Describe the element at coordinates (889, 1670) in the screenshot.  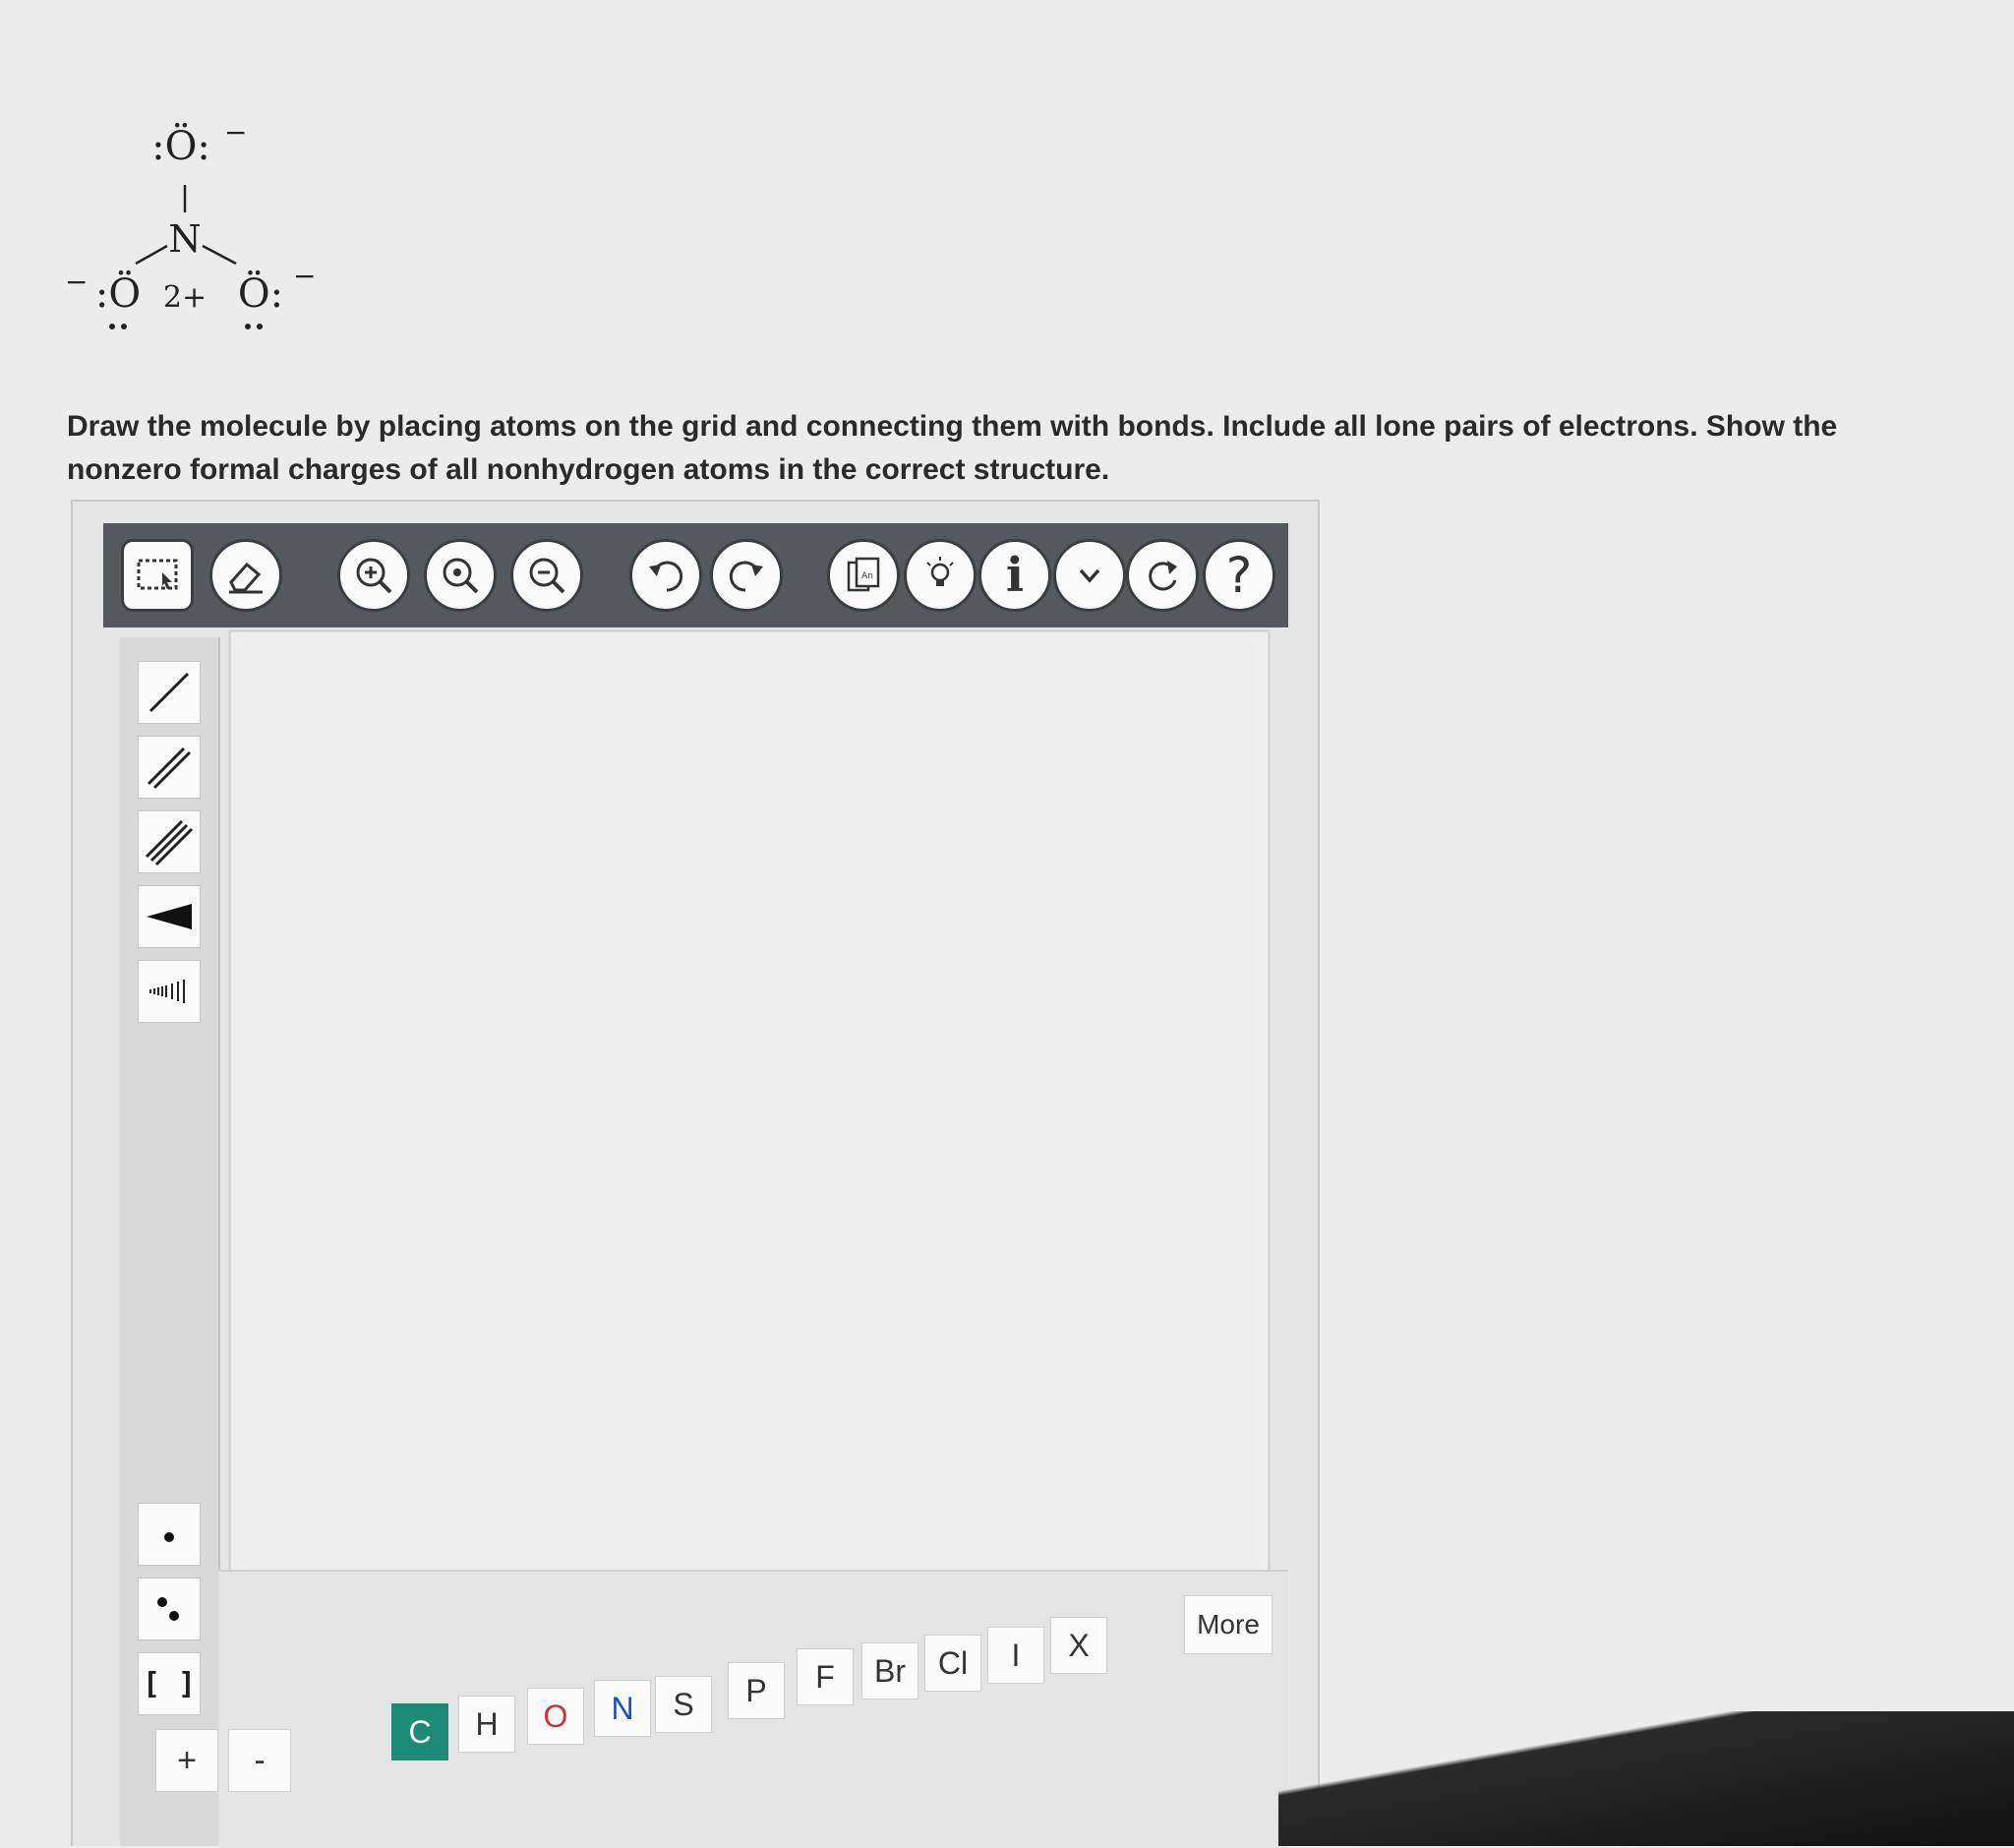
I see `atom-Br-button: Br` at that location.